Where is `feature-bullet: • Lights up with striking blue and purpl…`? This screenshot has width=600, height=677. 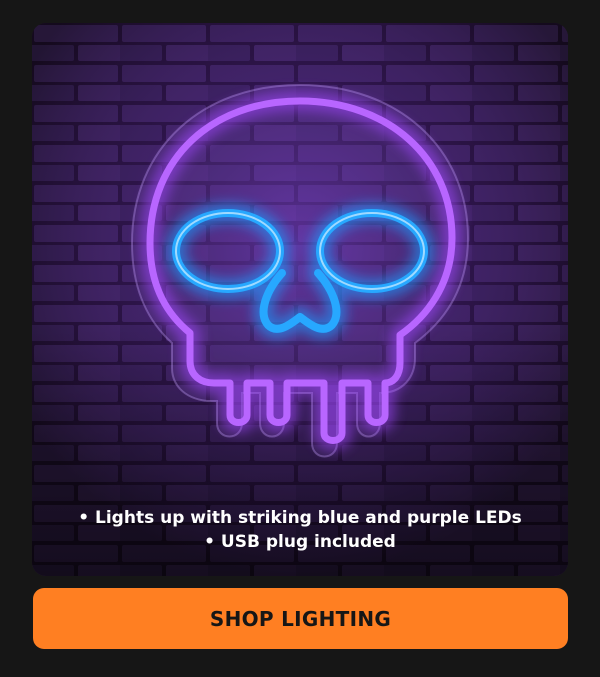 feature-bullet: • Lights up with striking blue and purpl… is located at coordinates (300, 518).